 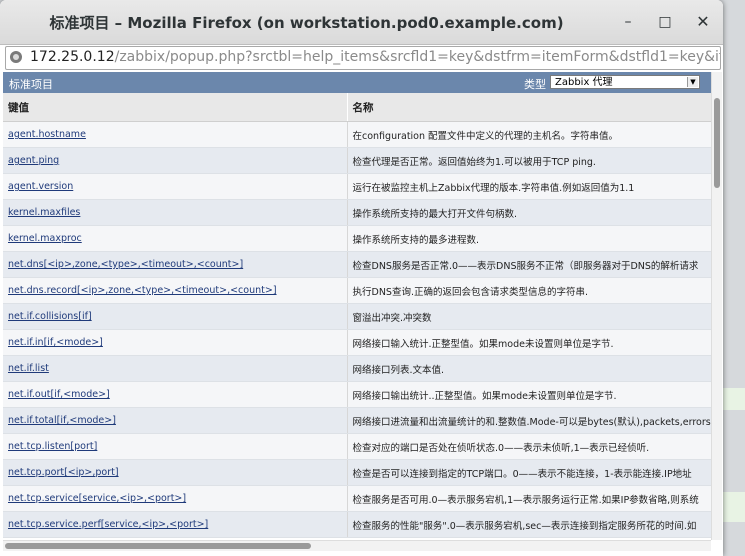 I want to click on item-key-link: net.tcp.port[<ip>,port], so click(x=175, y=472).